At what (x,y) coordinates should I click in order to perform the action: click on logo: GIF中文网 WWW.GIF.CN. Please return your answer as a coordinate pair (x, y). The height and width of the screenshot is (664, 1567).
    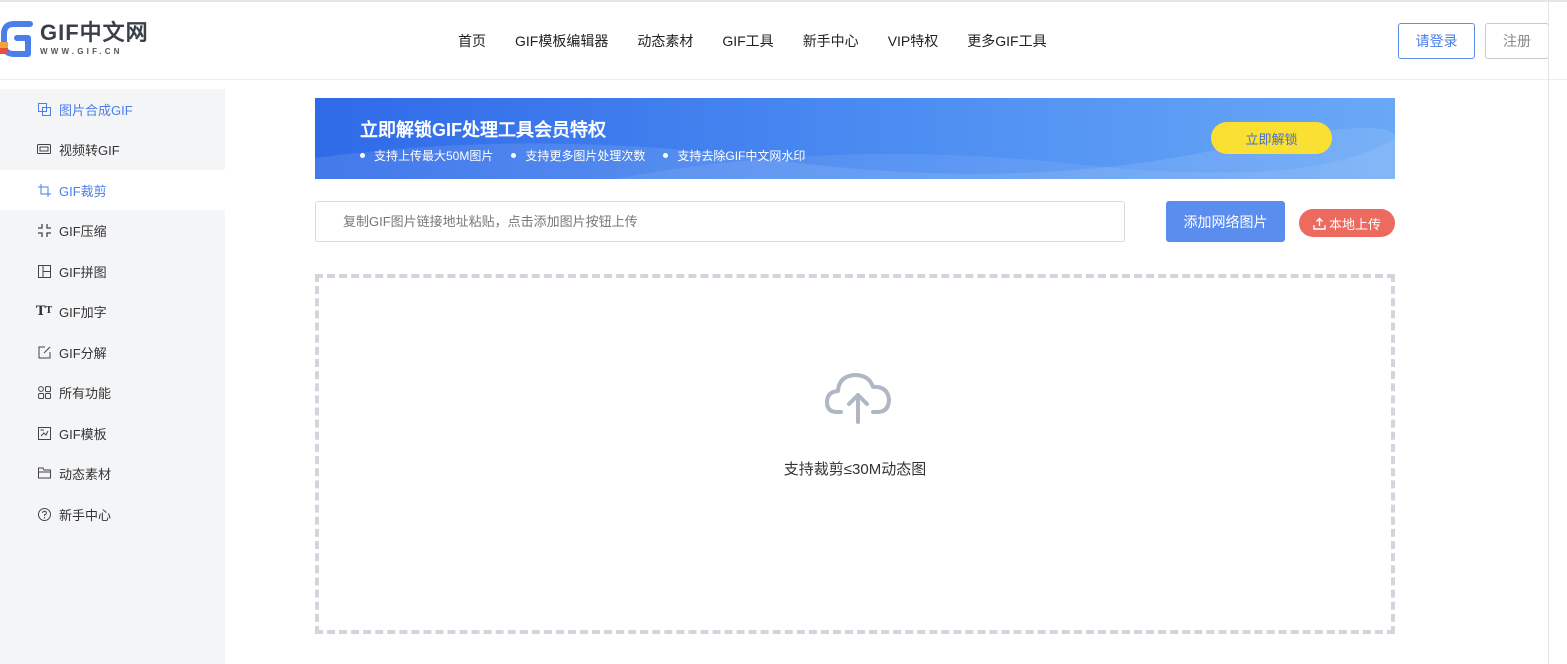
    Looking at the image, I should click on (74, 38).